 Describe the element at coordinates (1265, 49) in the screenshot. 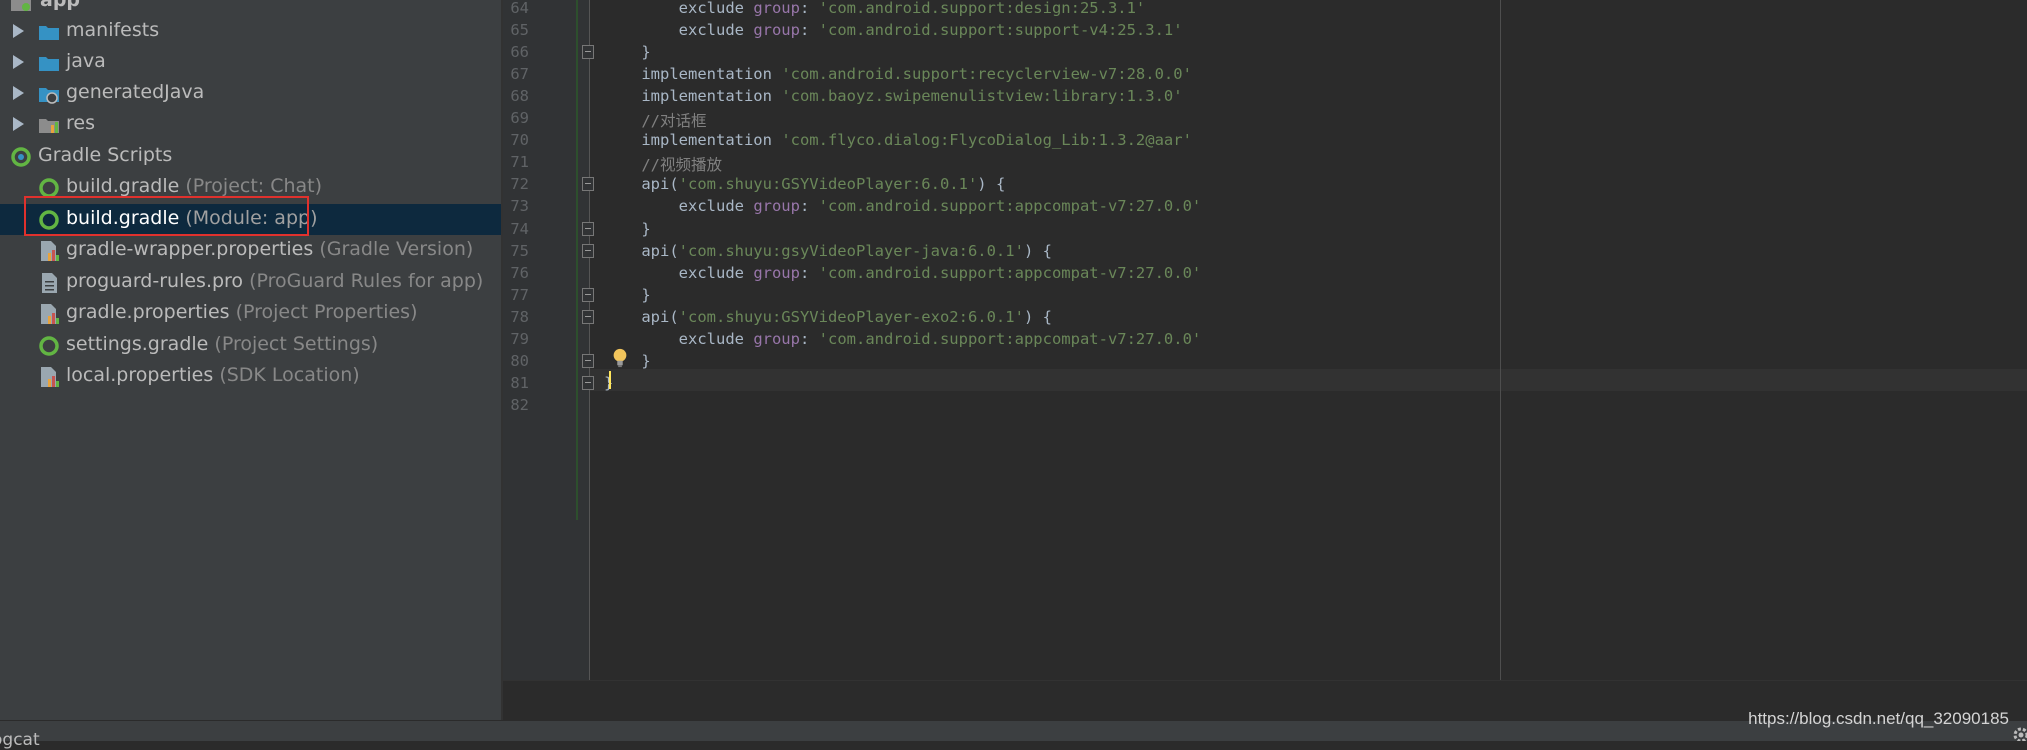

I see `code-line: 66 }` at that location.